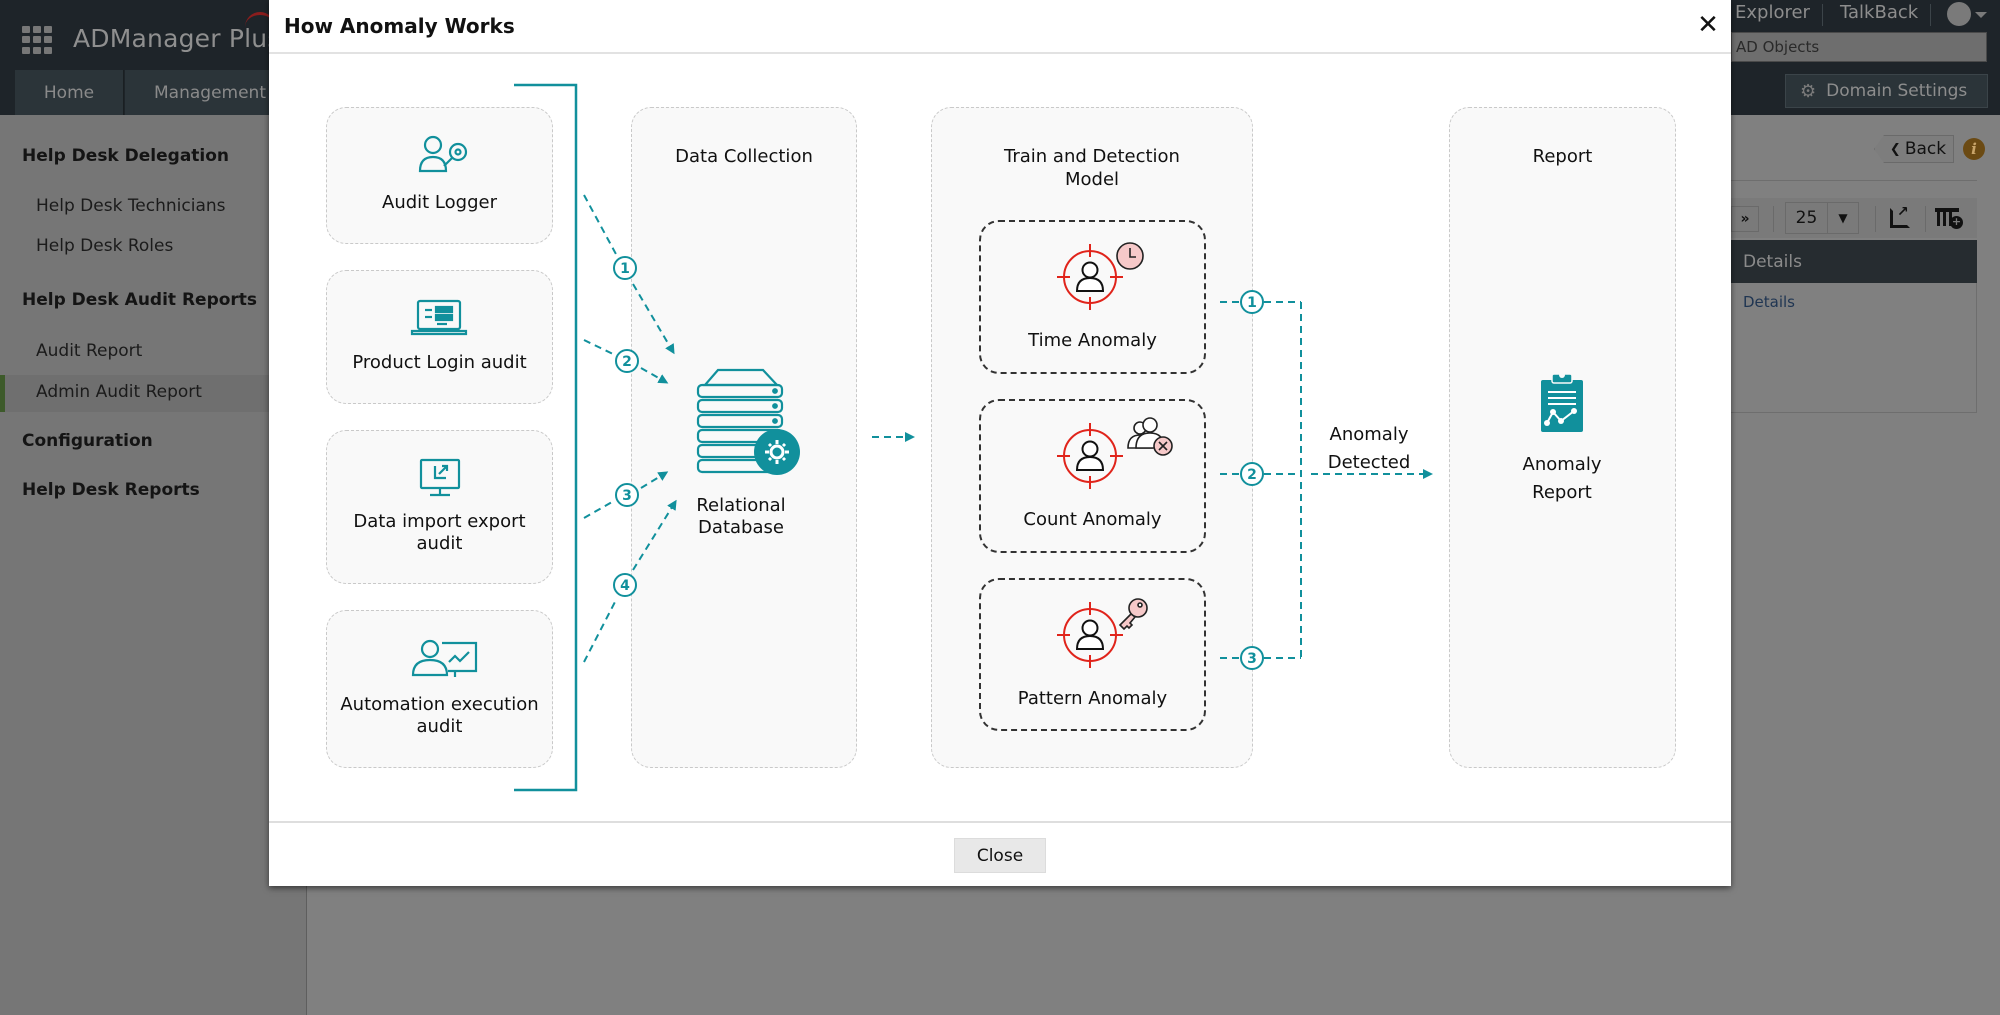 The image size is (2000, 1015). What do you see at coordinates (744, 437) in the screenshot?
I see `data-collection-column` at bounding box center [744, 437].